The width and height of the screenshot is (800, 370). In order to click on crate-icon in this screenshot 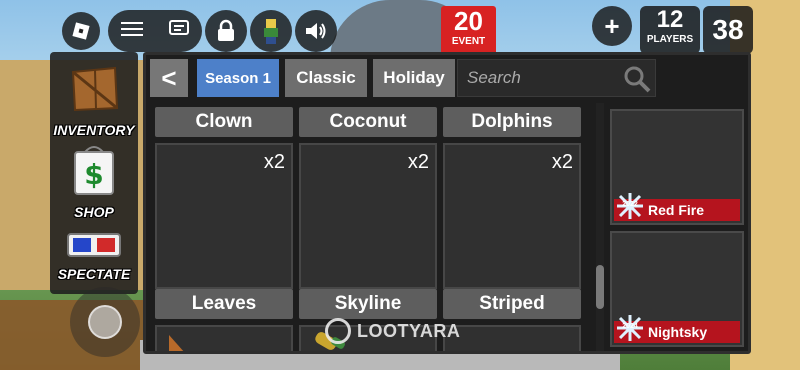, I will do `click(95, 89)`.